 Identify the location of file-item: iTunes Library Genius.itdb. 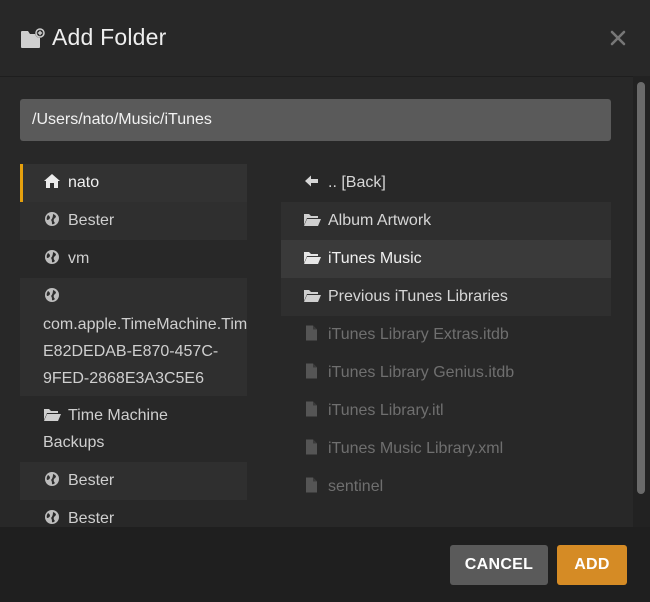
(446, 373).